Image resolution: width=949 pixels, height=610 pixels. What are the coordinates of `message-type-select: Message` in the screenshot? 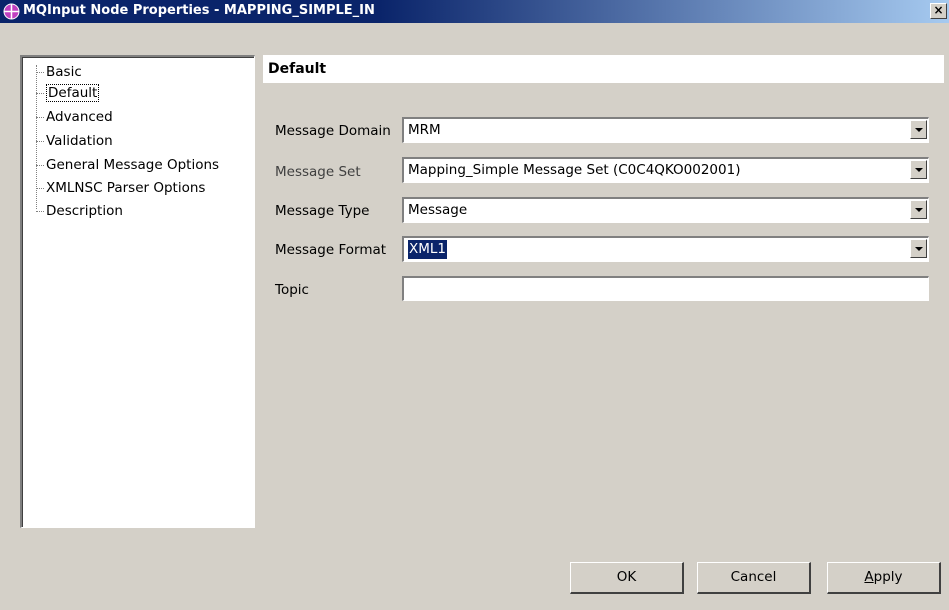 It's located at (665, 210).